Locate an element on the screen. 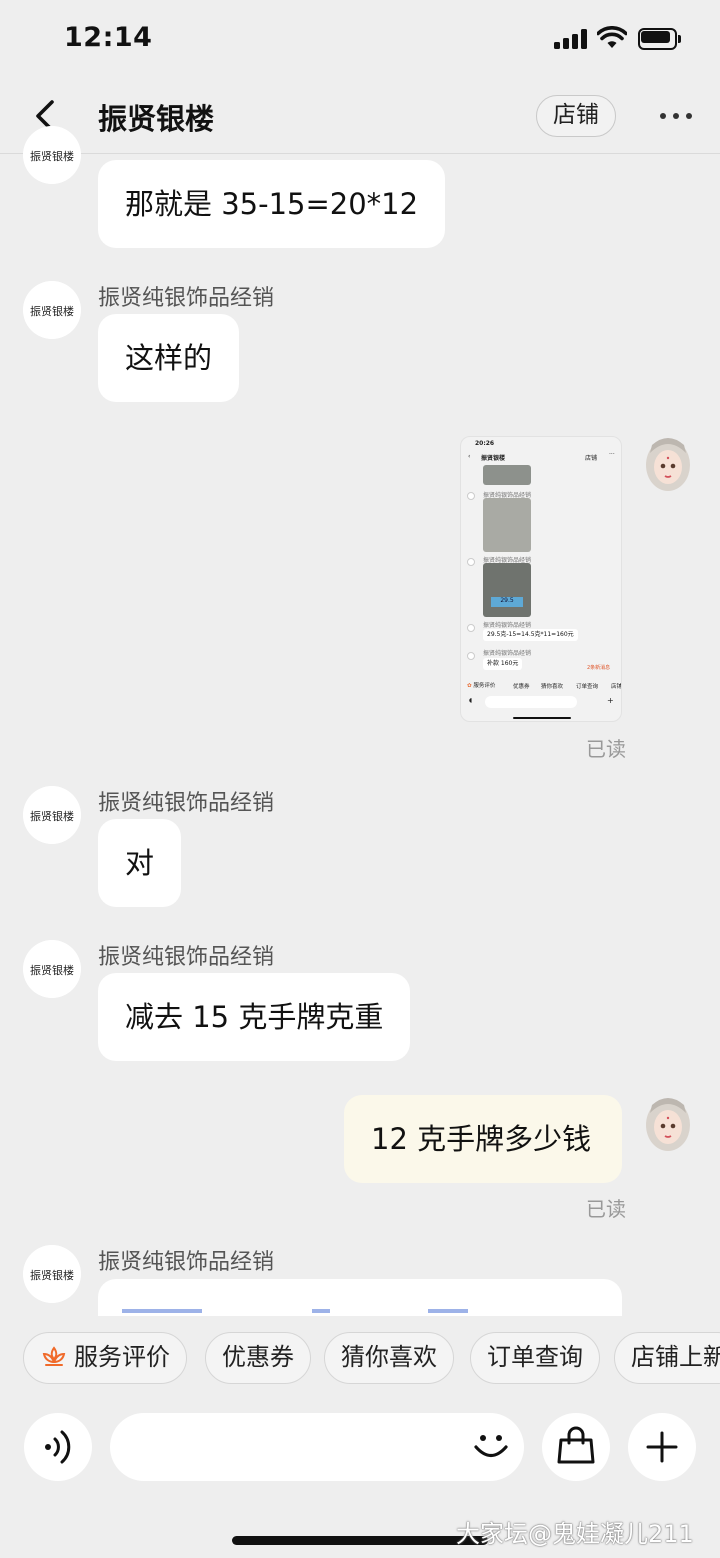 Image resolution: width=720 pixels, height=1558 pixels. more-dots-icon is located at coordinates (676, 115).